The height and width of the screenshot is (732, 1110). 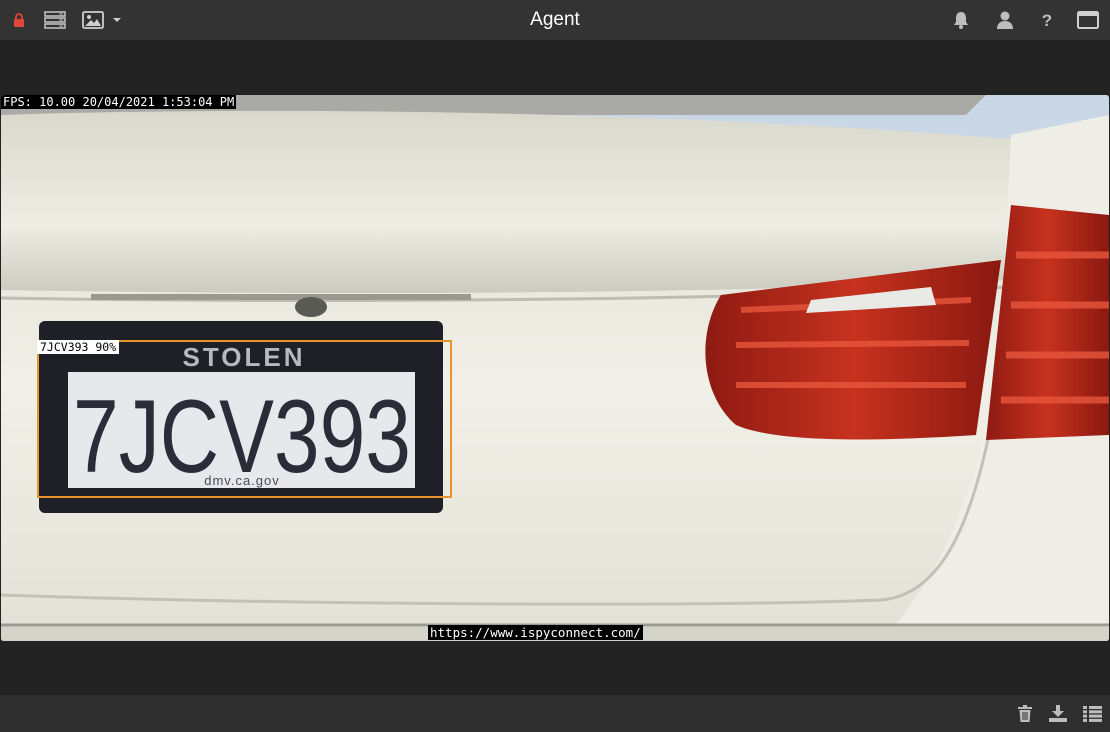 I want to click on list-icon, so click(x=1092, y=713).